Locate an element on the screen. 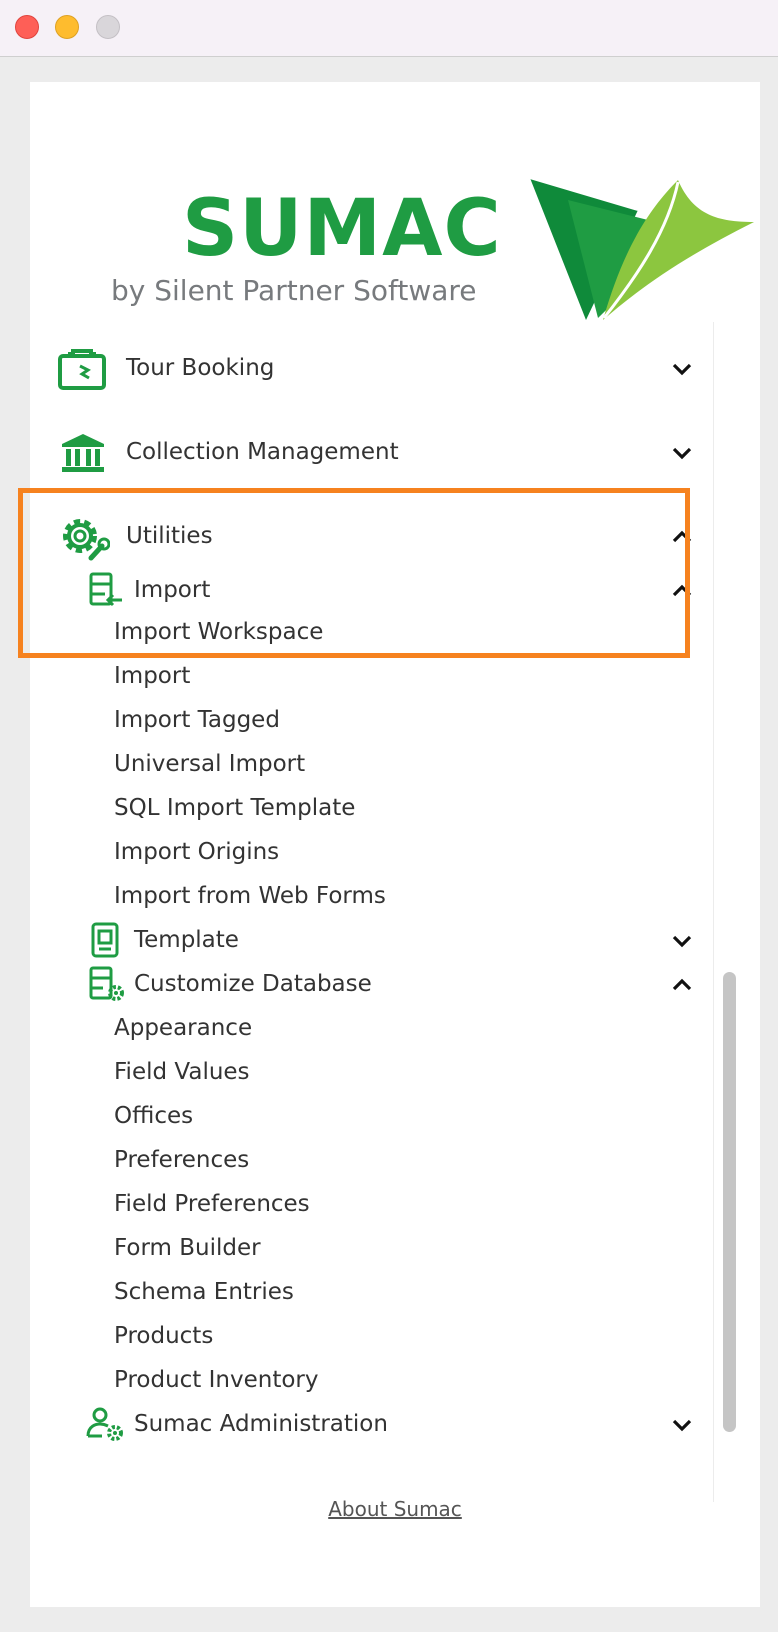 This screenshot has height=1632, width=778. menu-item-preferences: Preferences is located at coordinates (371, 1160).